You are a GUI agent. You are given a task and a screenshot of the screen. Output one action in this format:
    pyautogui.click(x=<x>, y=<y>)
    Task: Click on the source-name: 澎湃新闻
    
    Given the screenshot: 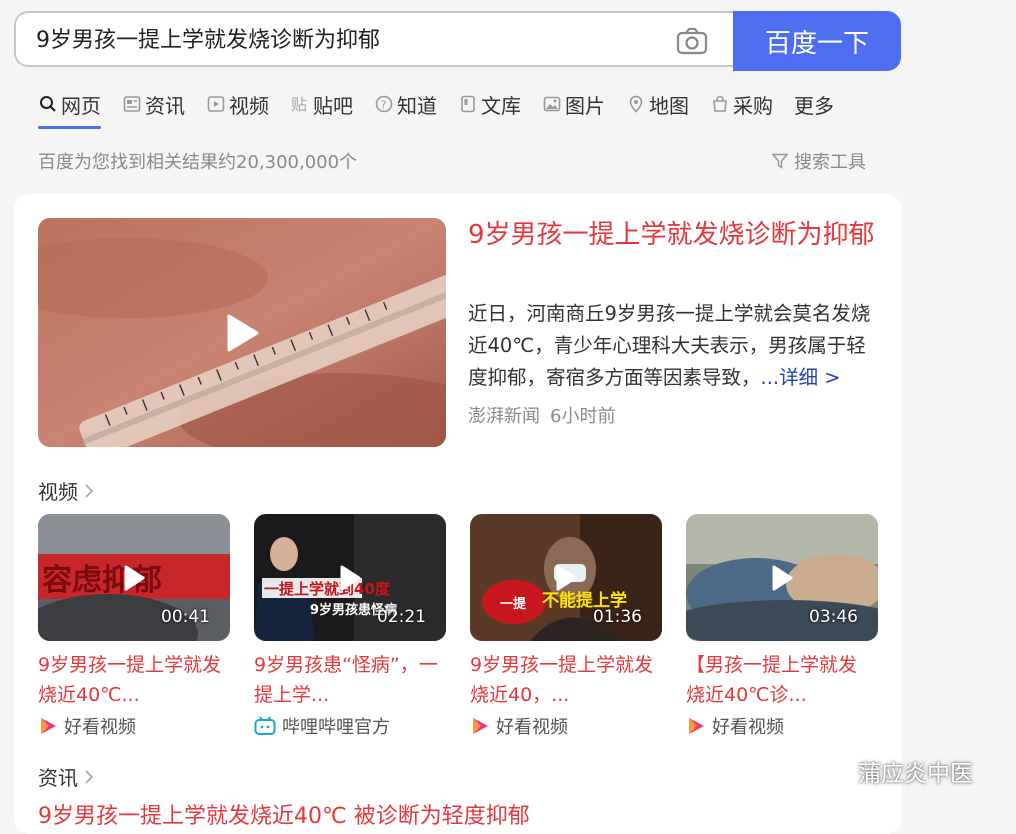 What is the action you would take?
    pyautogui.click(x=504, y=416)
    